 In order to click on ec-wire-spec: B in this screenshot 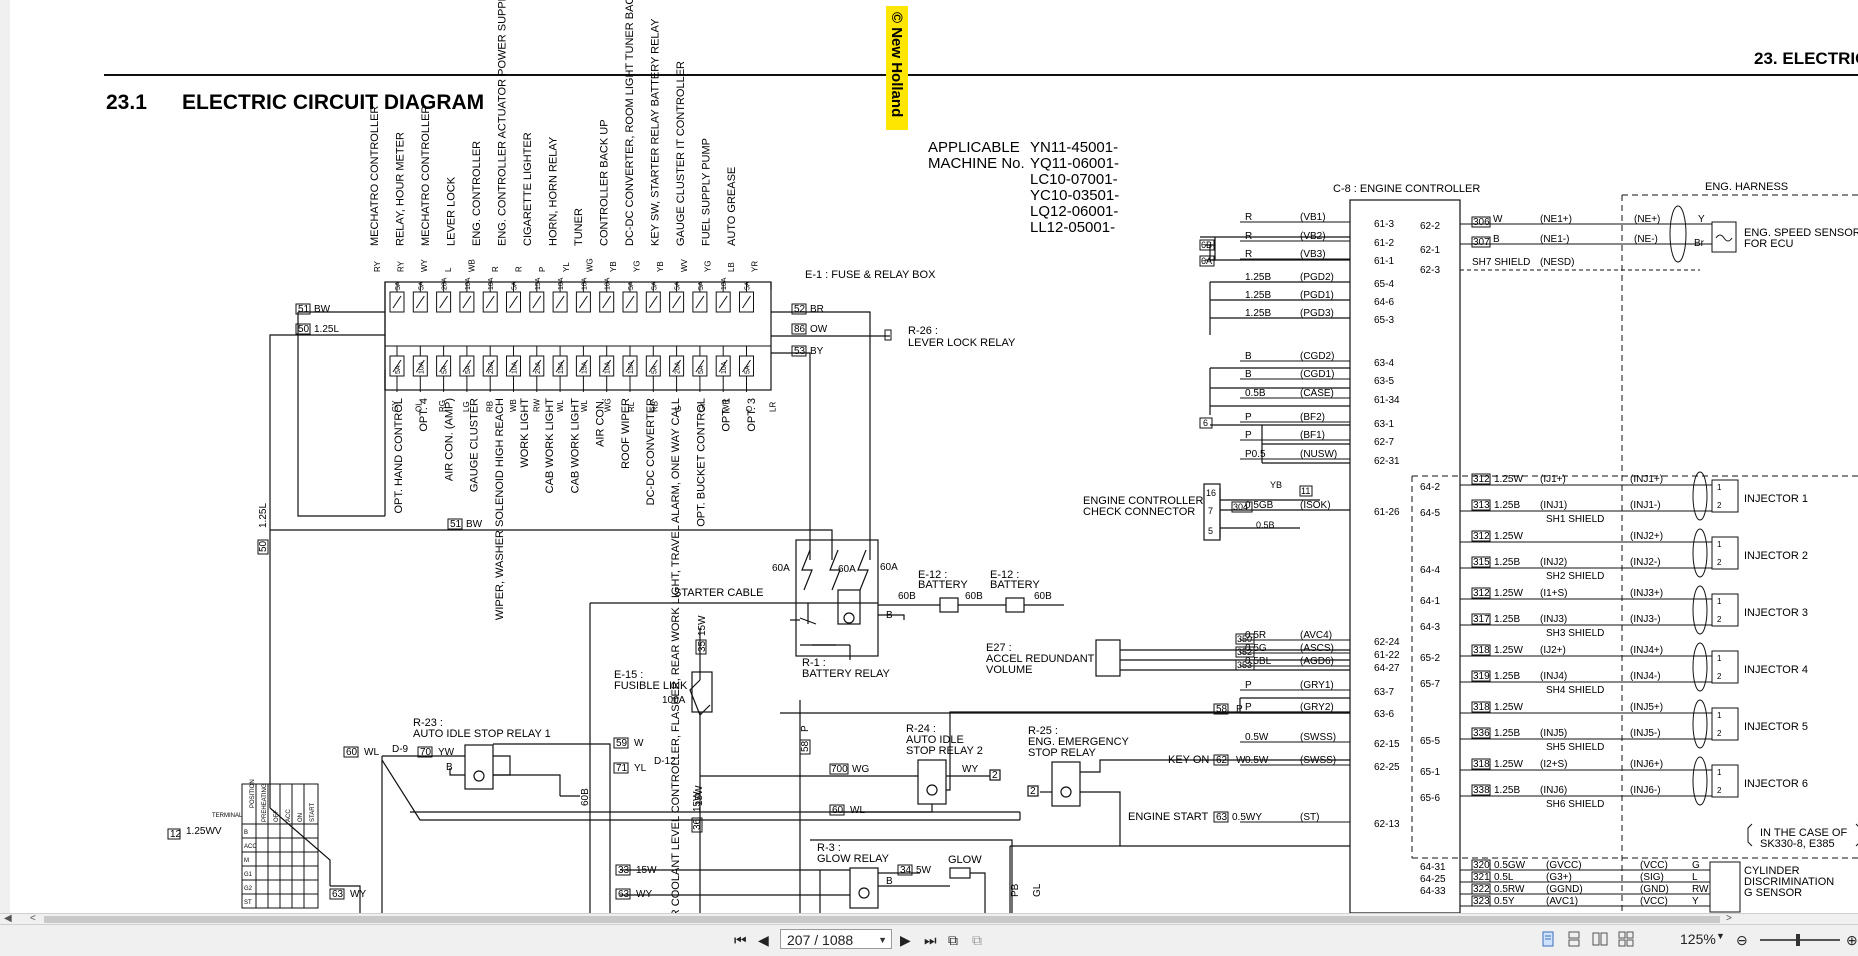, I will do `click(1248, 356)`.